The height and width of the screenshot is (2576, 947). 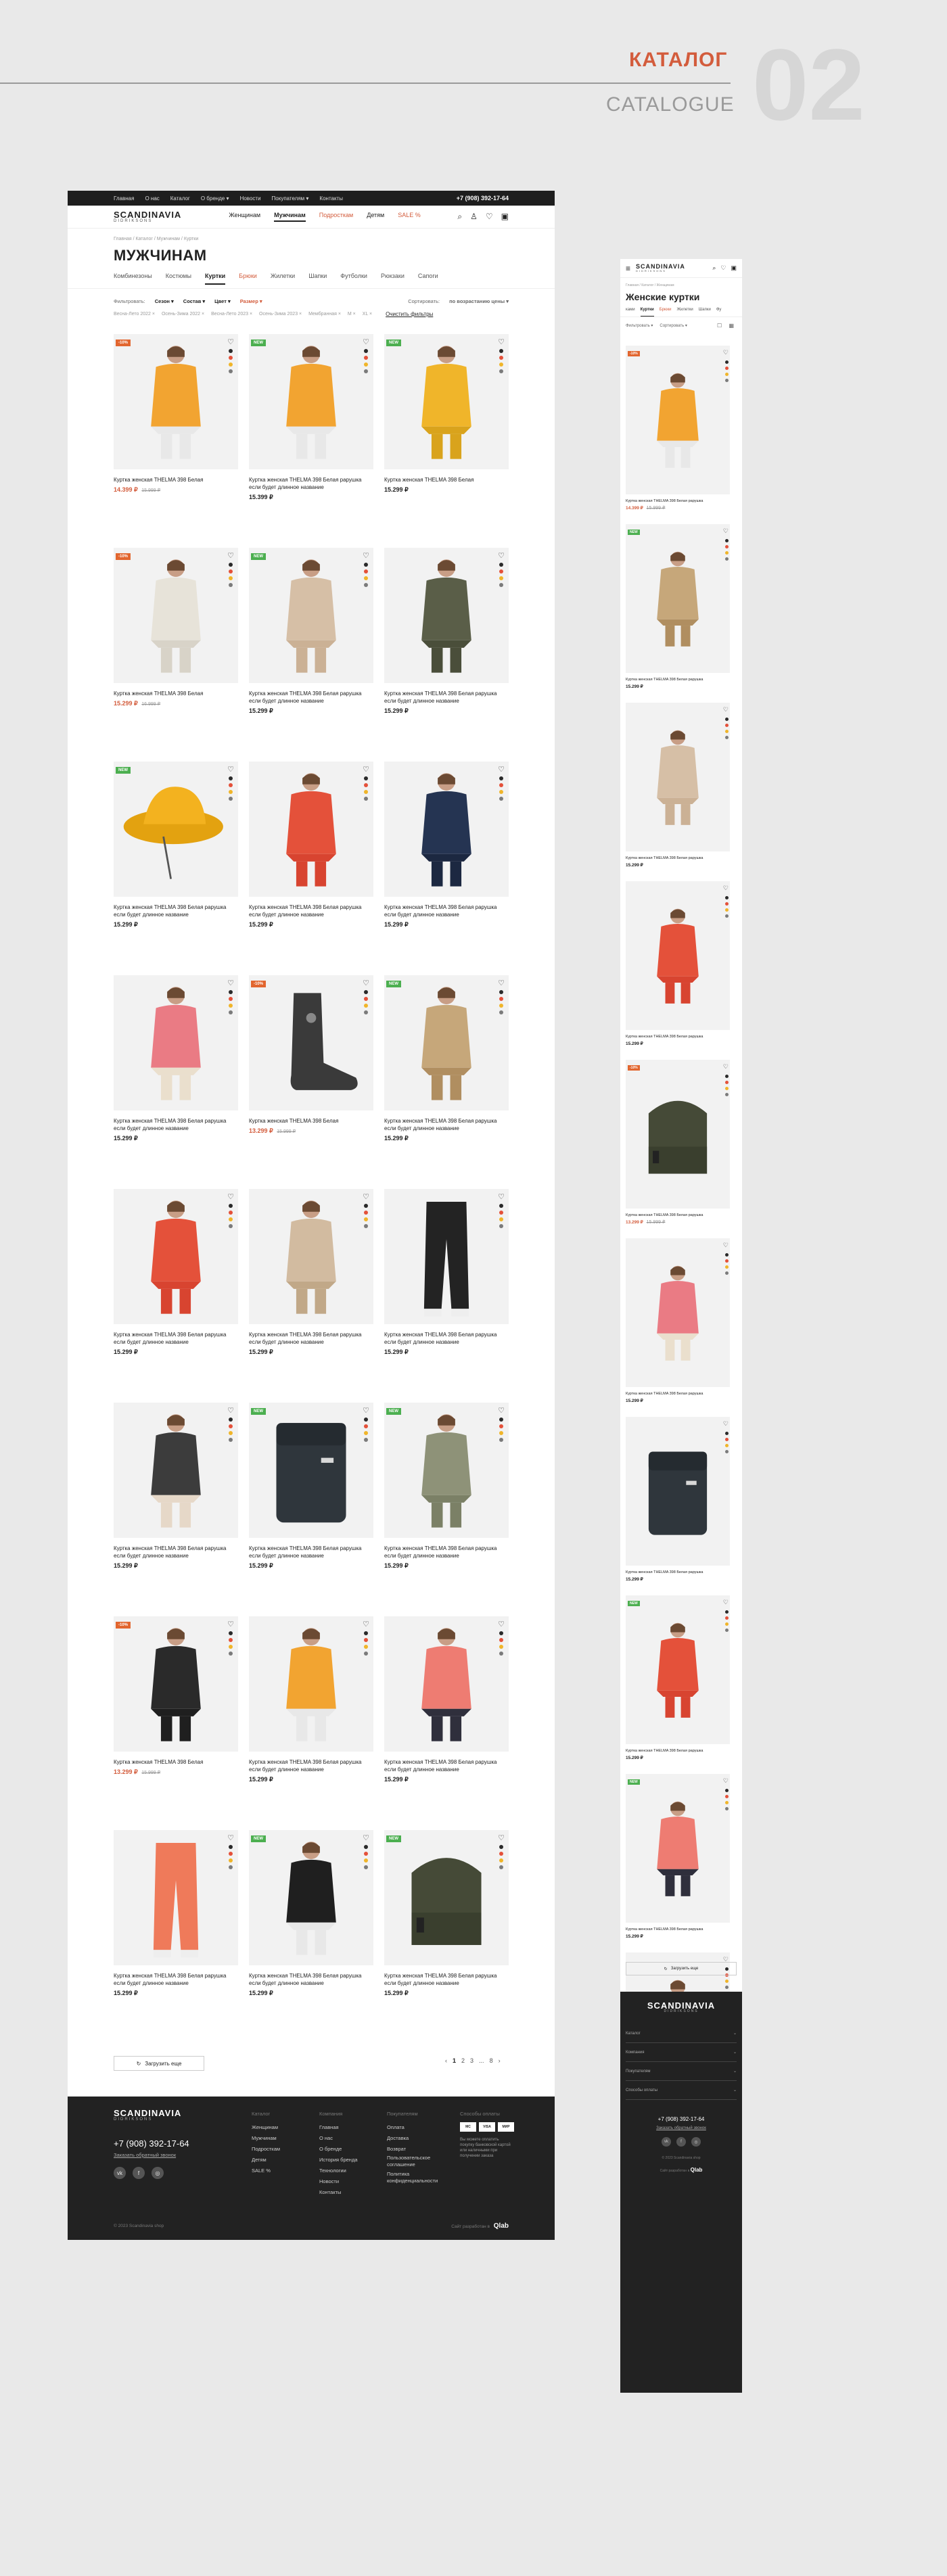 I want to click on footer-link: О бренде, so click(x=338, y=2149).